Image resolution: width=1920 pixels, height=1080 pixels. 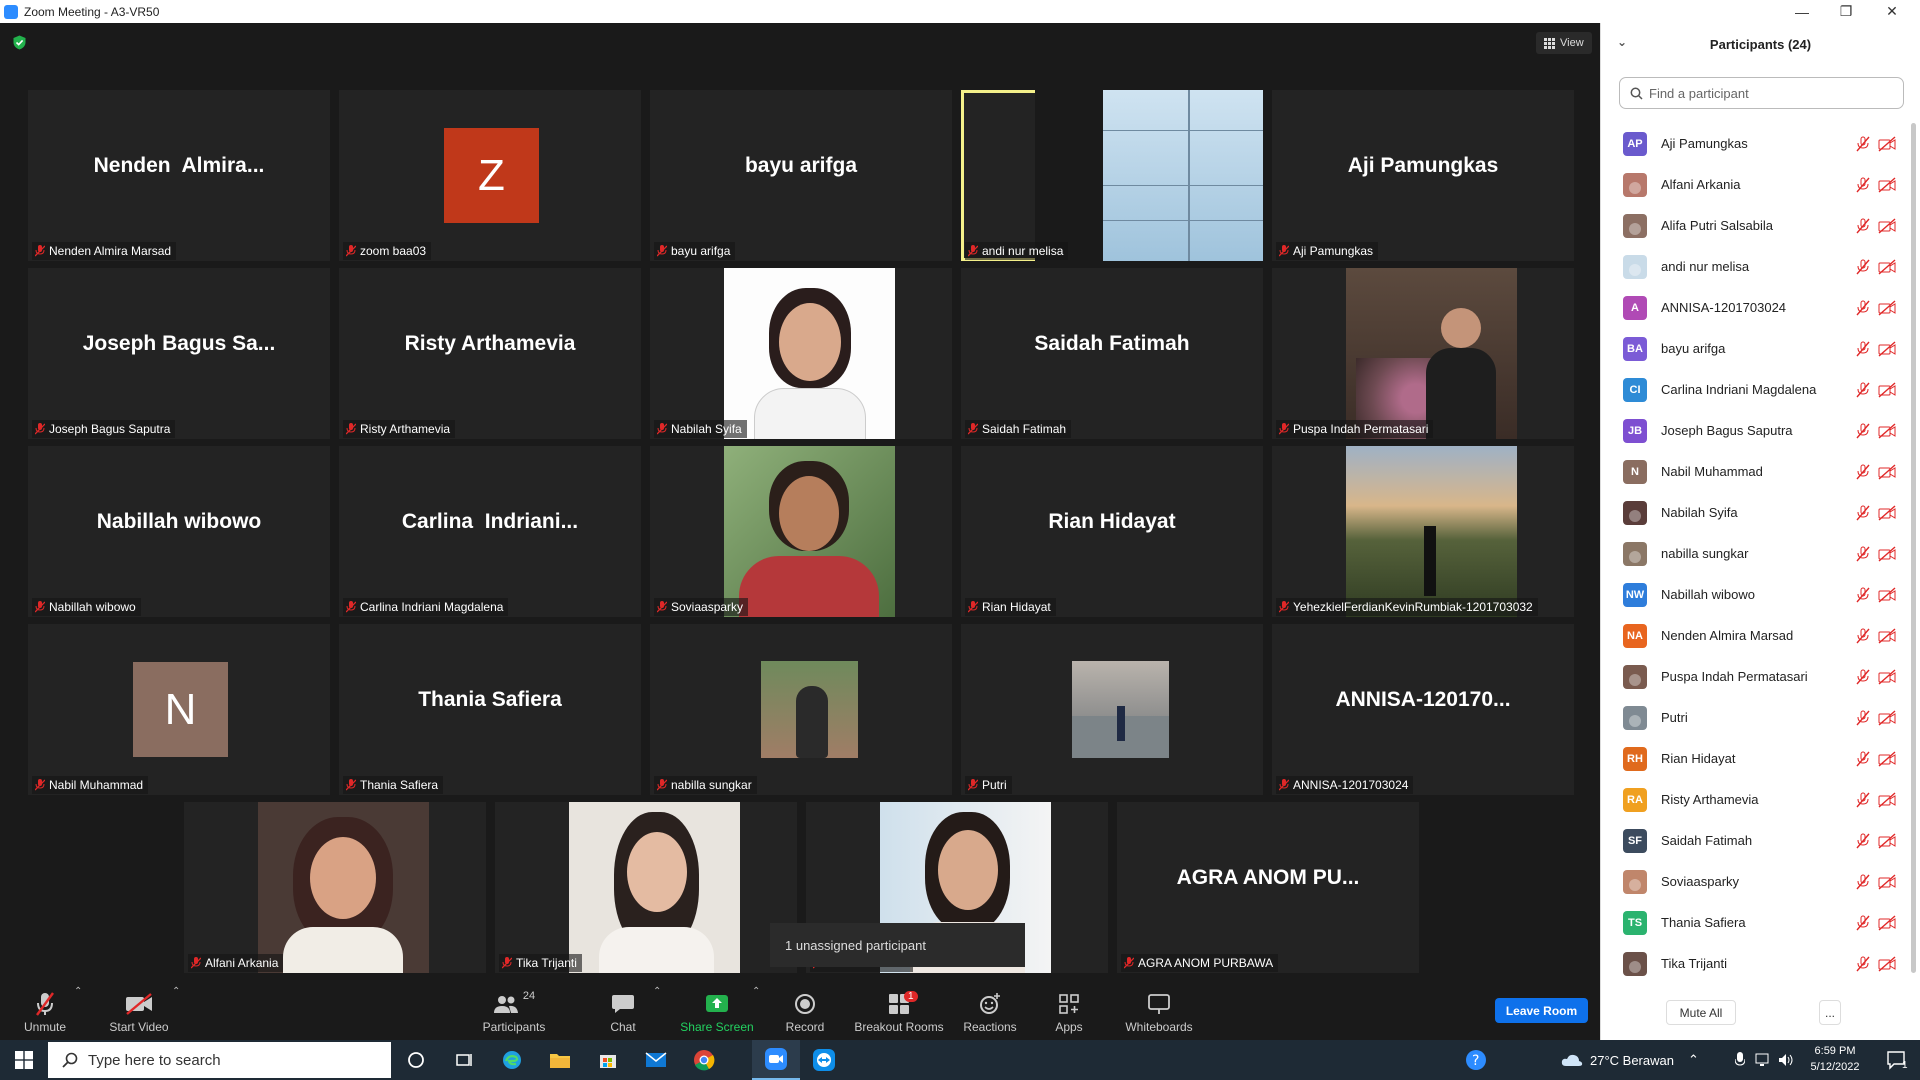 I want to click on participant-list-item: RH Rian Hidayat, so click(x=1756, y=758).